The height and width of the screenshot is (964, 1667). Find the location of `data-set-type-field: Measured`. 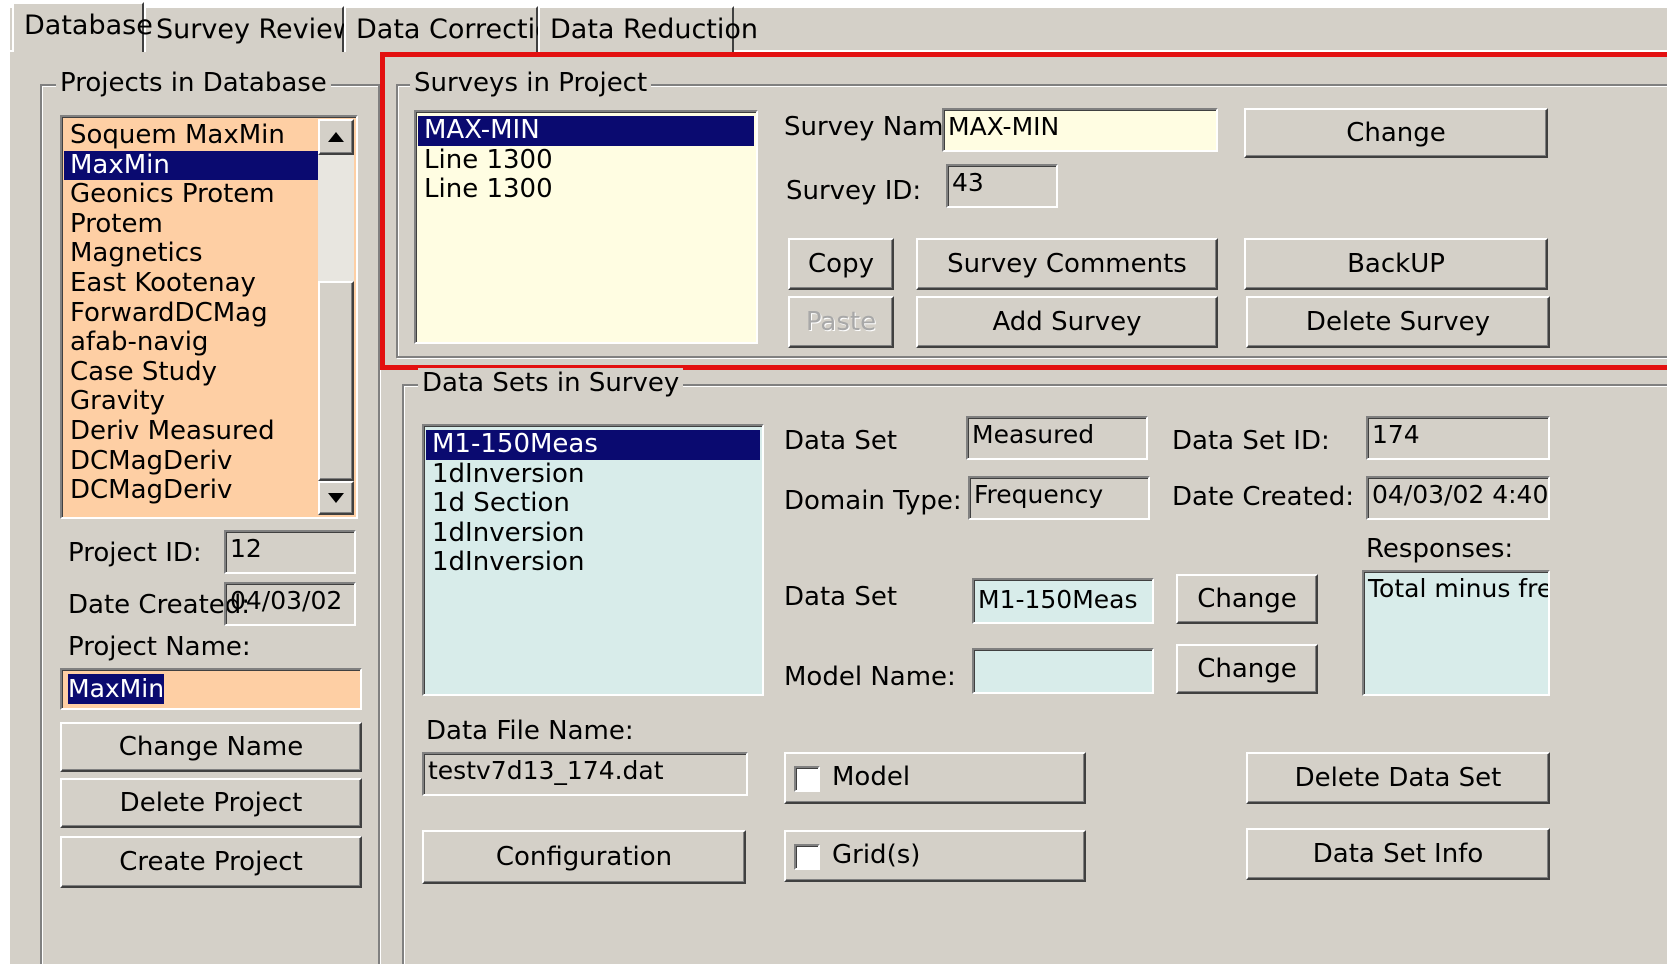

data-set-type-field: Measured is located at coordinates (1057, 438).